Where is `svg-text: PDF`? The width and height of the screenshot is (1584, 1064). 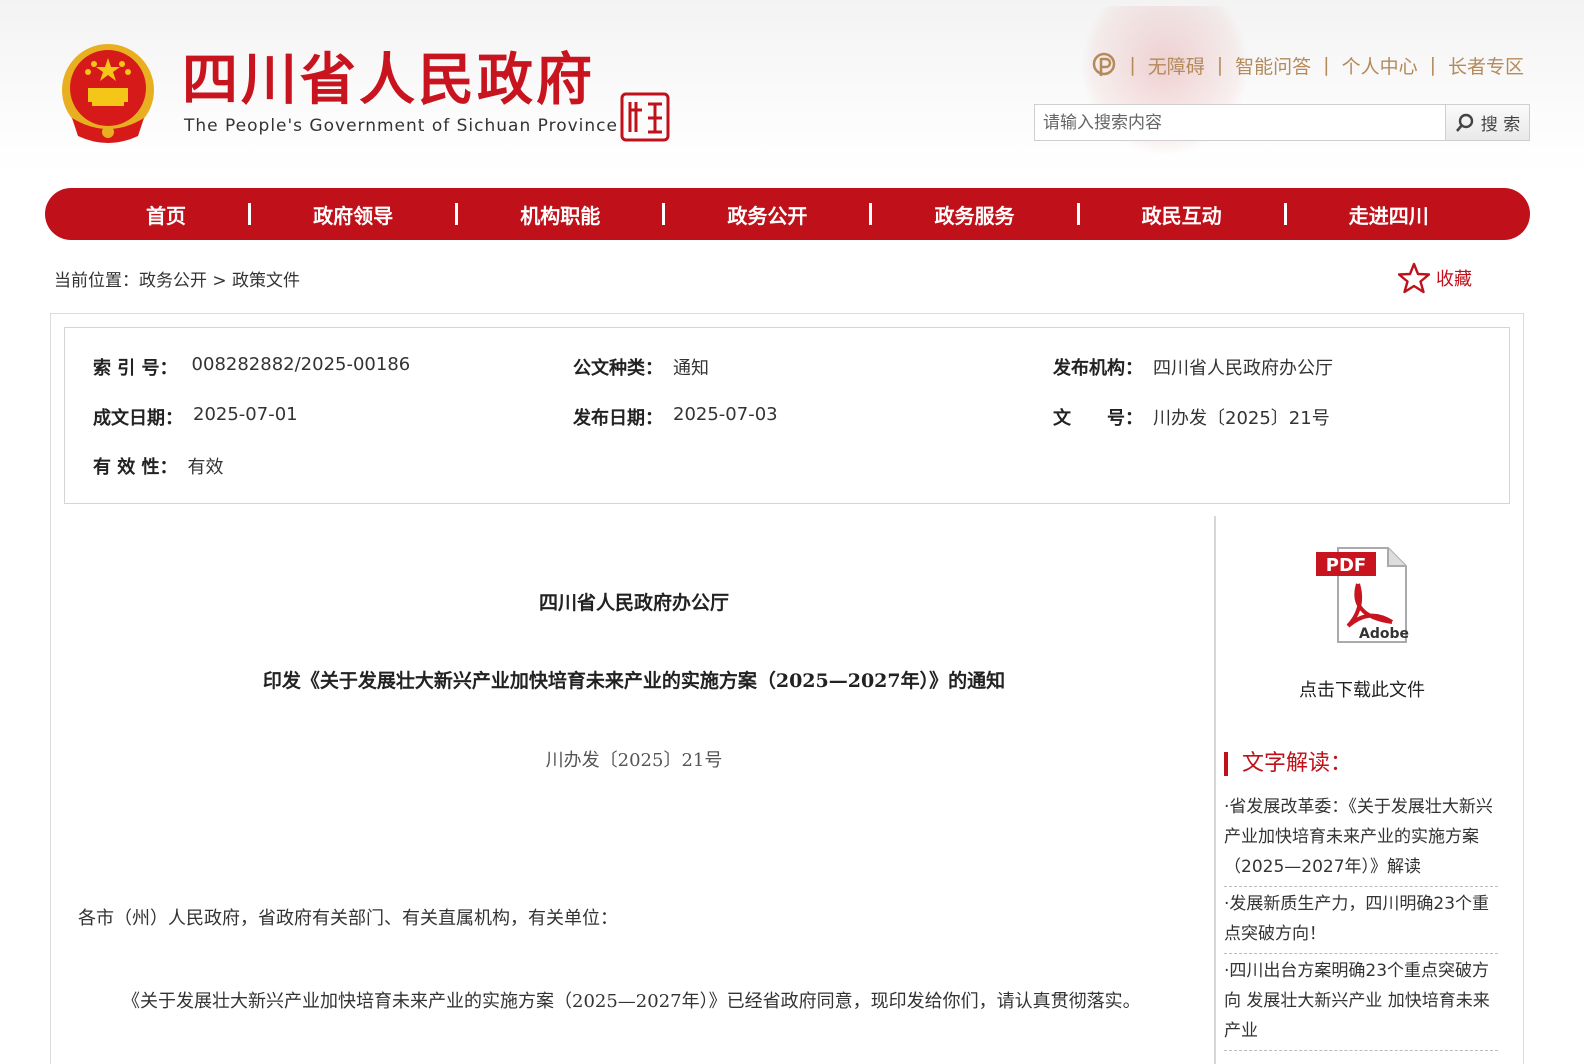 svg-text: PDF is located at coordinates (1346, 565).